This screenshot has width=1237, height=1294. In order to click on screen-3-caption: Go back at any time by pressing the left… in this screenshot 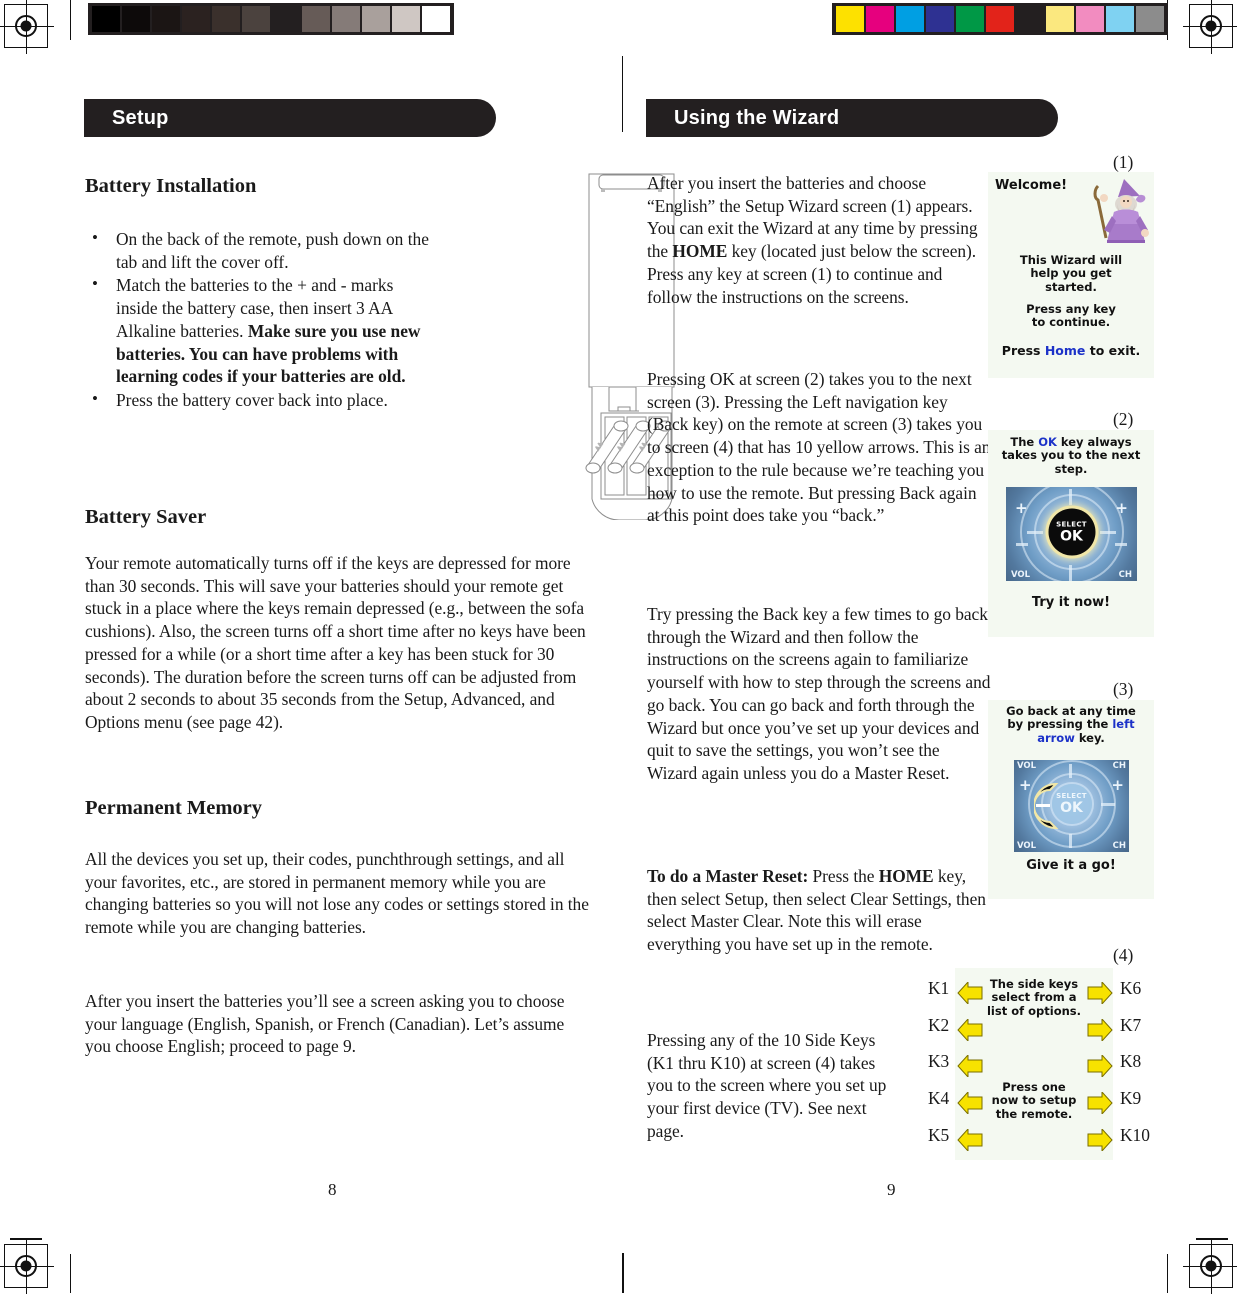, I will do `click(1071, 724)`.